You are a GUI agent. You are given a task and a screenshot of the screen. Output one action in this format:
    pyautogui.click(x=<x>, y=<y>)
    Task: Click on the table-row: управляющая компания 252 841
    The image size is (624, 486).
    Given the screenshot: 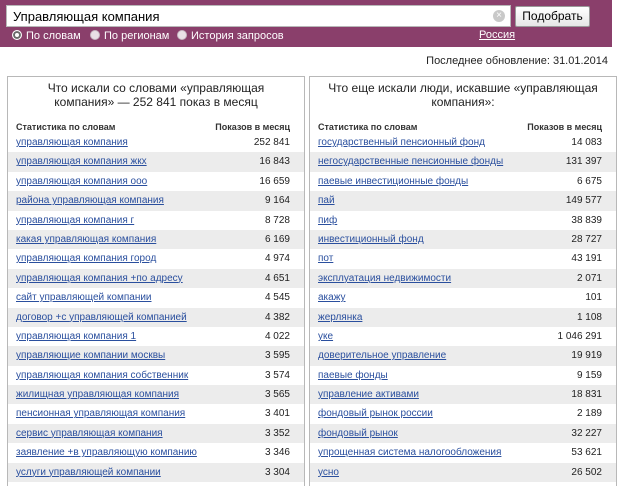 What is the action you would take?
    pyautogui.click(x=156, y=142)
    